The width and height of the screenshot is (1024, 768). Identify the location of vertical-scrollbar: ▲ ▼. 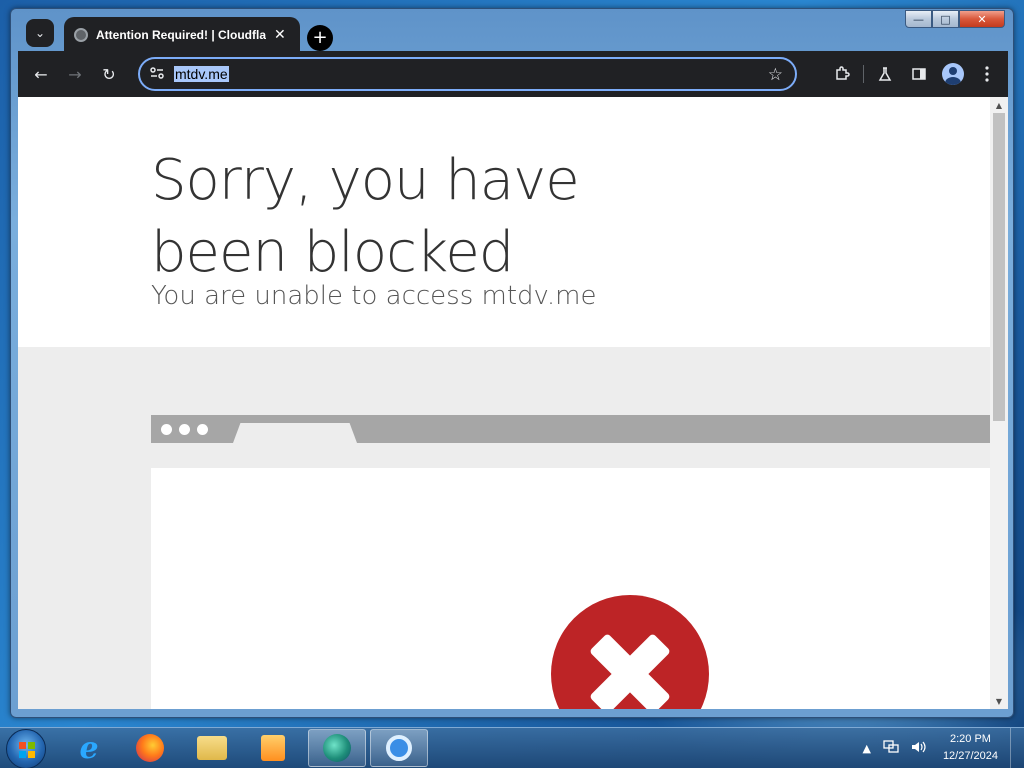
(999, 403).